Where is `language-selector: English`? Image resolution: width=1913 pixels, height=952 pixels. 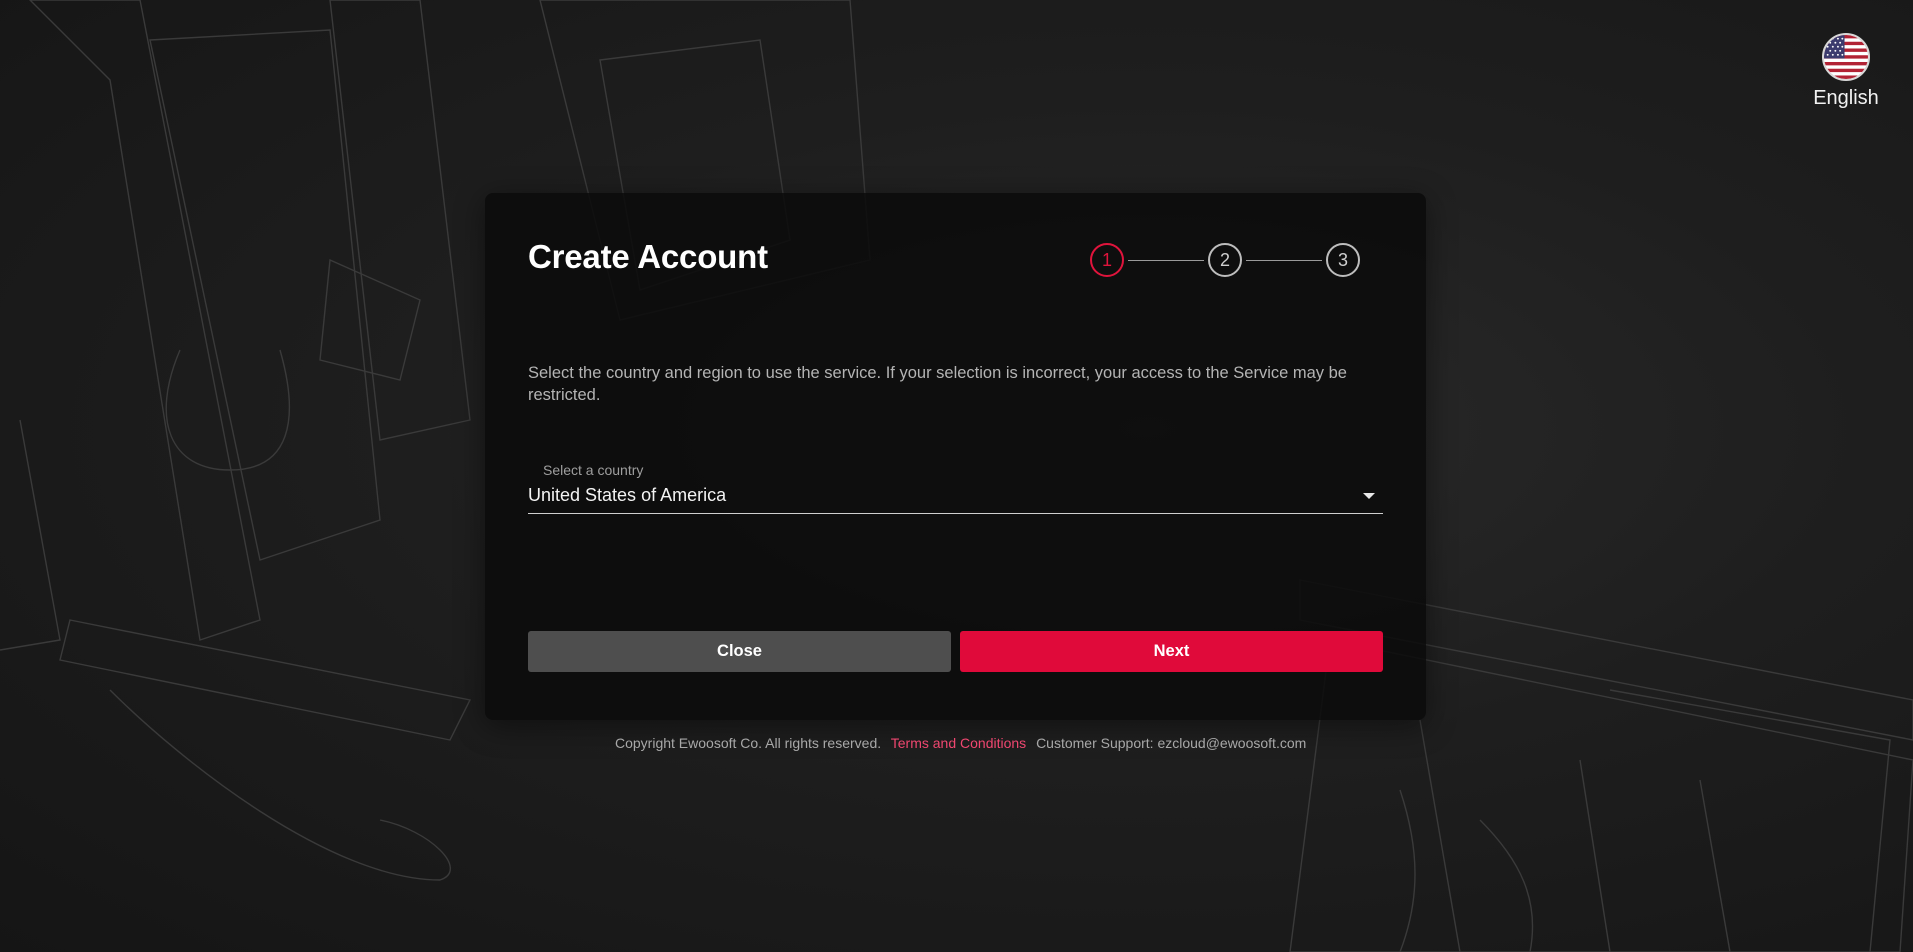
language-selector: English is located at coordinates (1846, 71).